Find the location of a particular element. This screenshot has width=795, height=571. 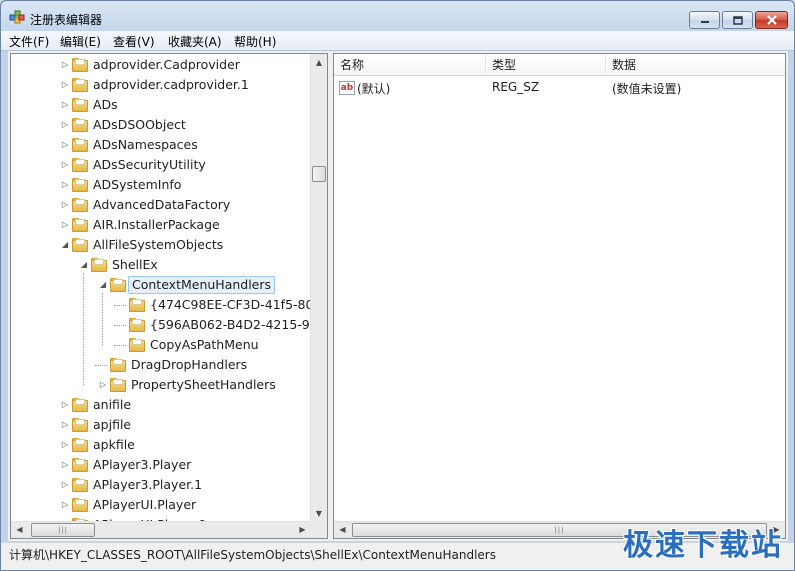

tree-item: ◢ ContextMenuHandlers is located at coordinates (161, 285).